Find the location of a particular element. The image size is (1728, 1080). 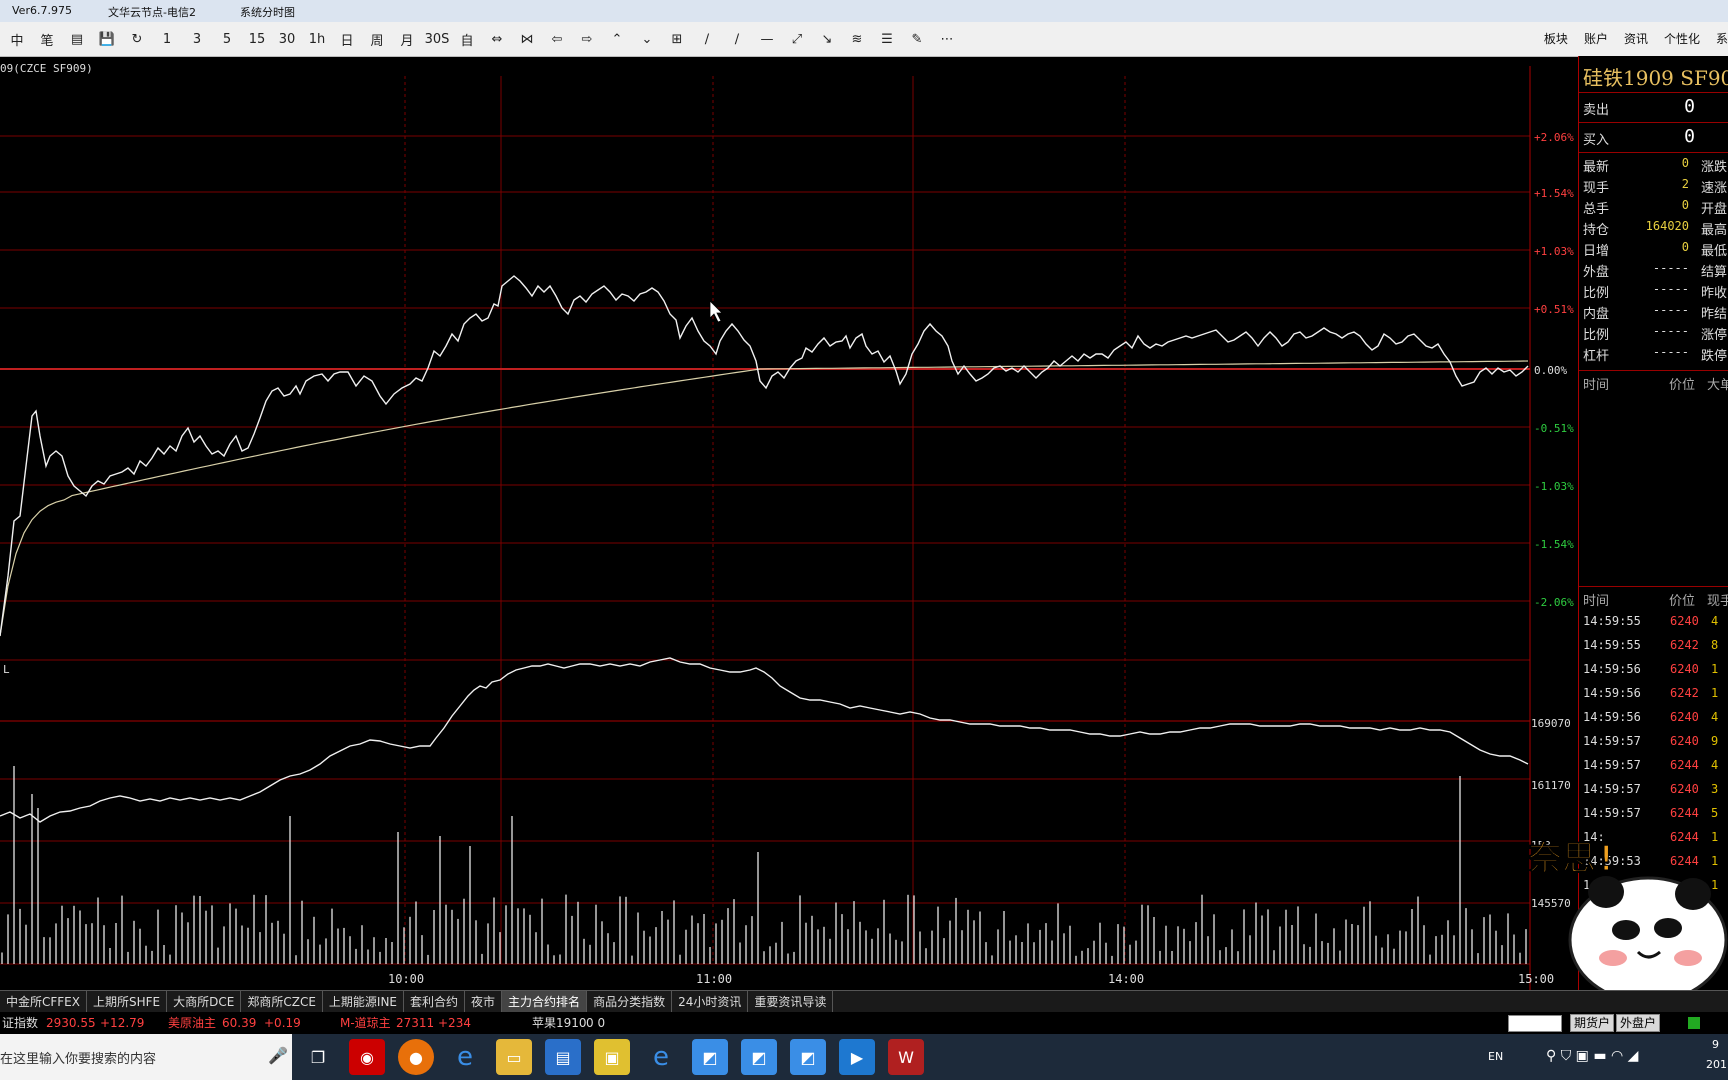

toolbar-icon-0: 中 is located at coordinates (17, 39).